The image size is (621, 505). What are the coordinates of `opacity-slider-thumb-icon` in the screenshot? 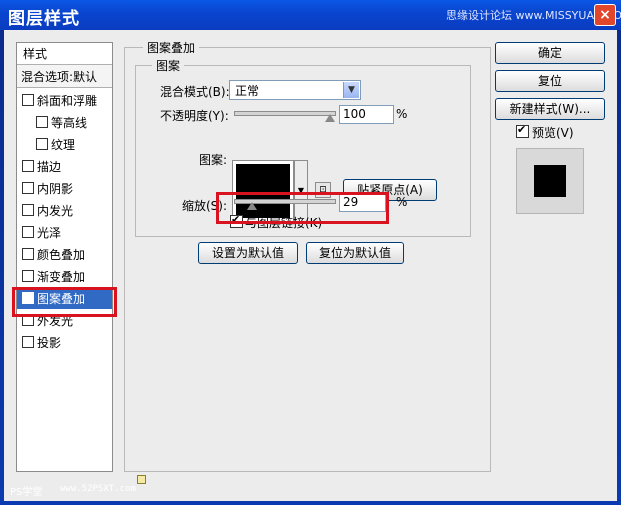 It's located at (330, 118).